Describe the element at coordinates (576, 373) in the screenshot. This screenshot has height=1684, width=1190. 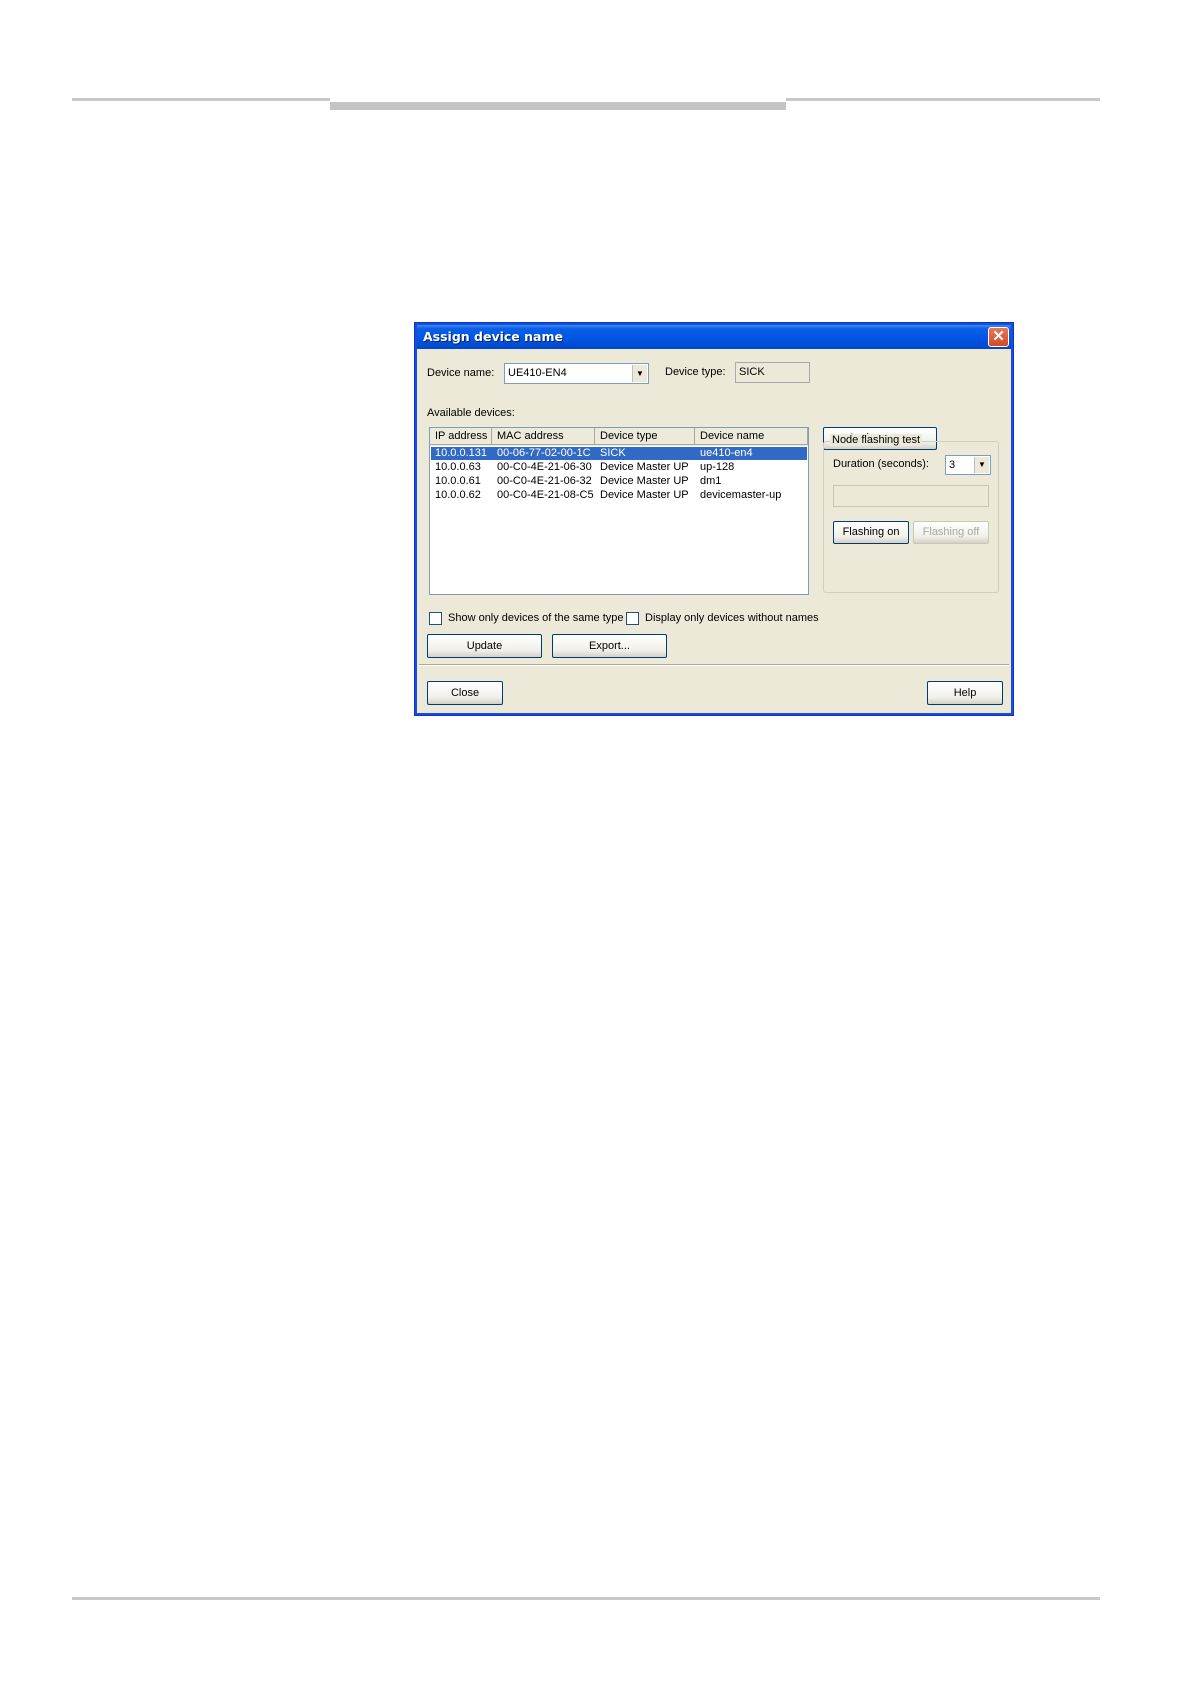
I see `device-name-combobox: UE410-EN4 ▼` at that location.